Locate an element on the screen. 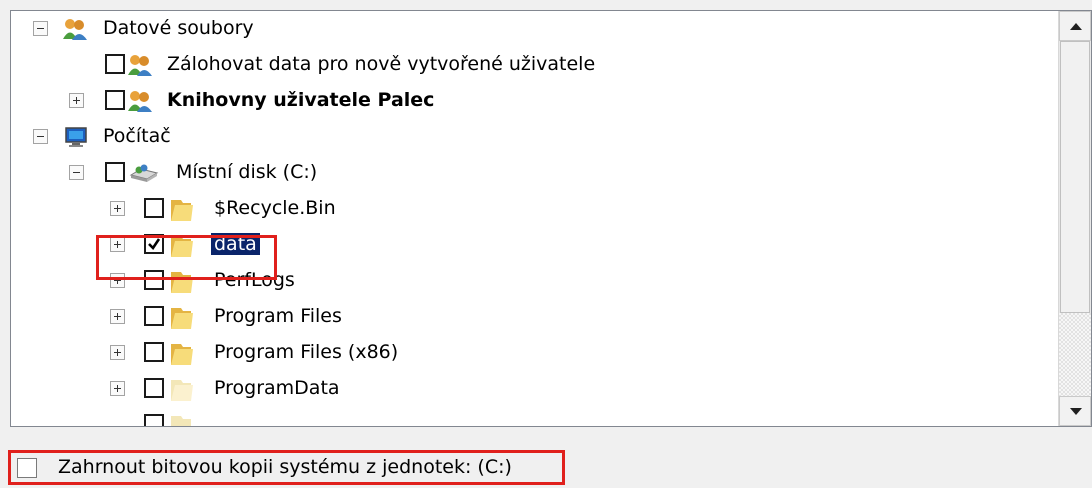 The width and height of the screenshot is (1092, 488). tree-item-user-libraries: Knihovny uživatele Palec is located at coordinates (535, 101).